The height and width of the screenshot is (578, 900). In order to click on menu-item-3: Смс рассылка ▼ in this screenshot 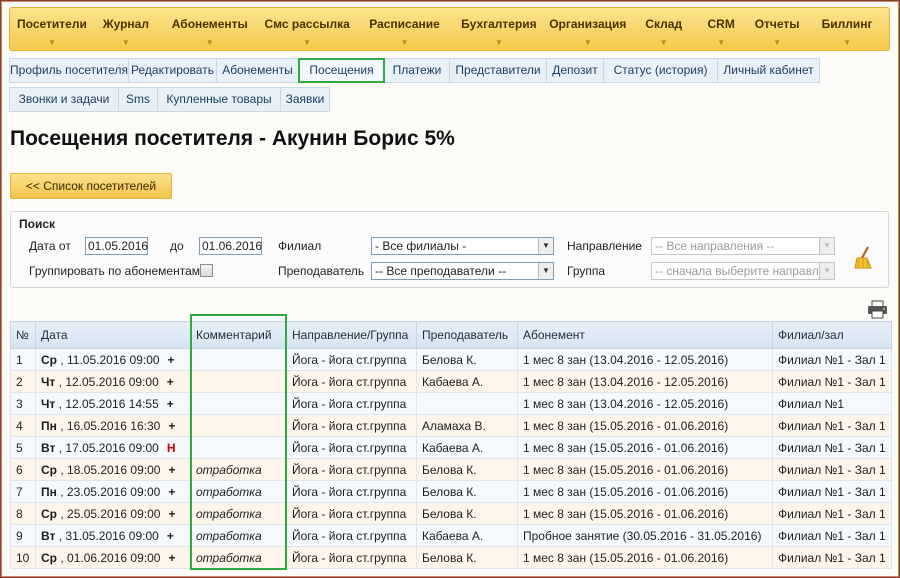, I will do `click(307, 29)`.